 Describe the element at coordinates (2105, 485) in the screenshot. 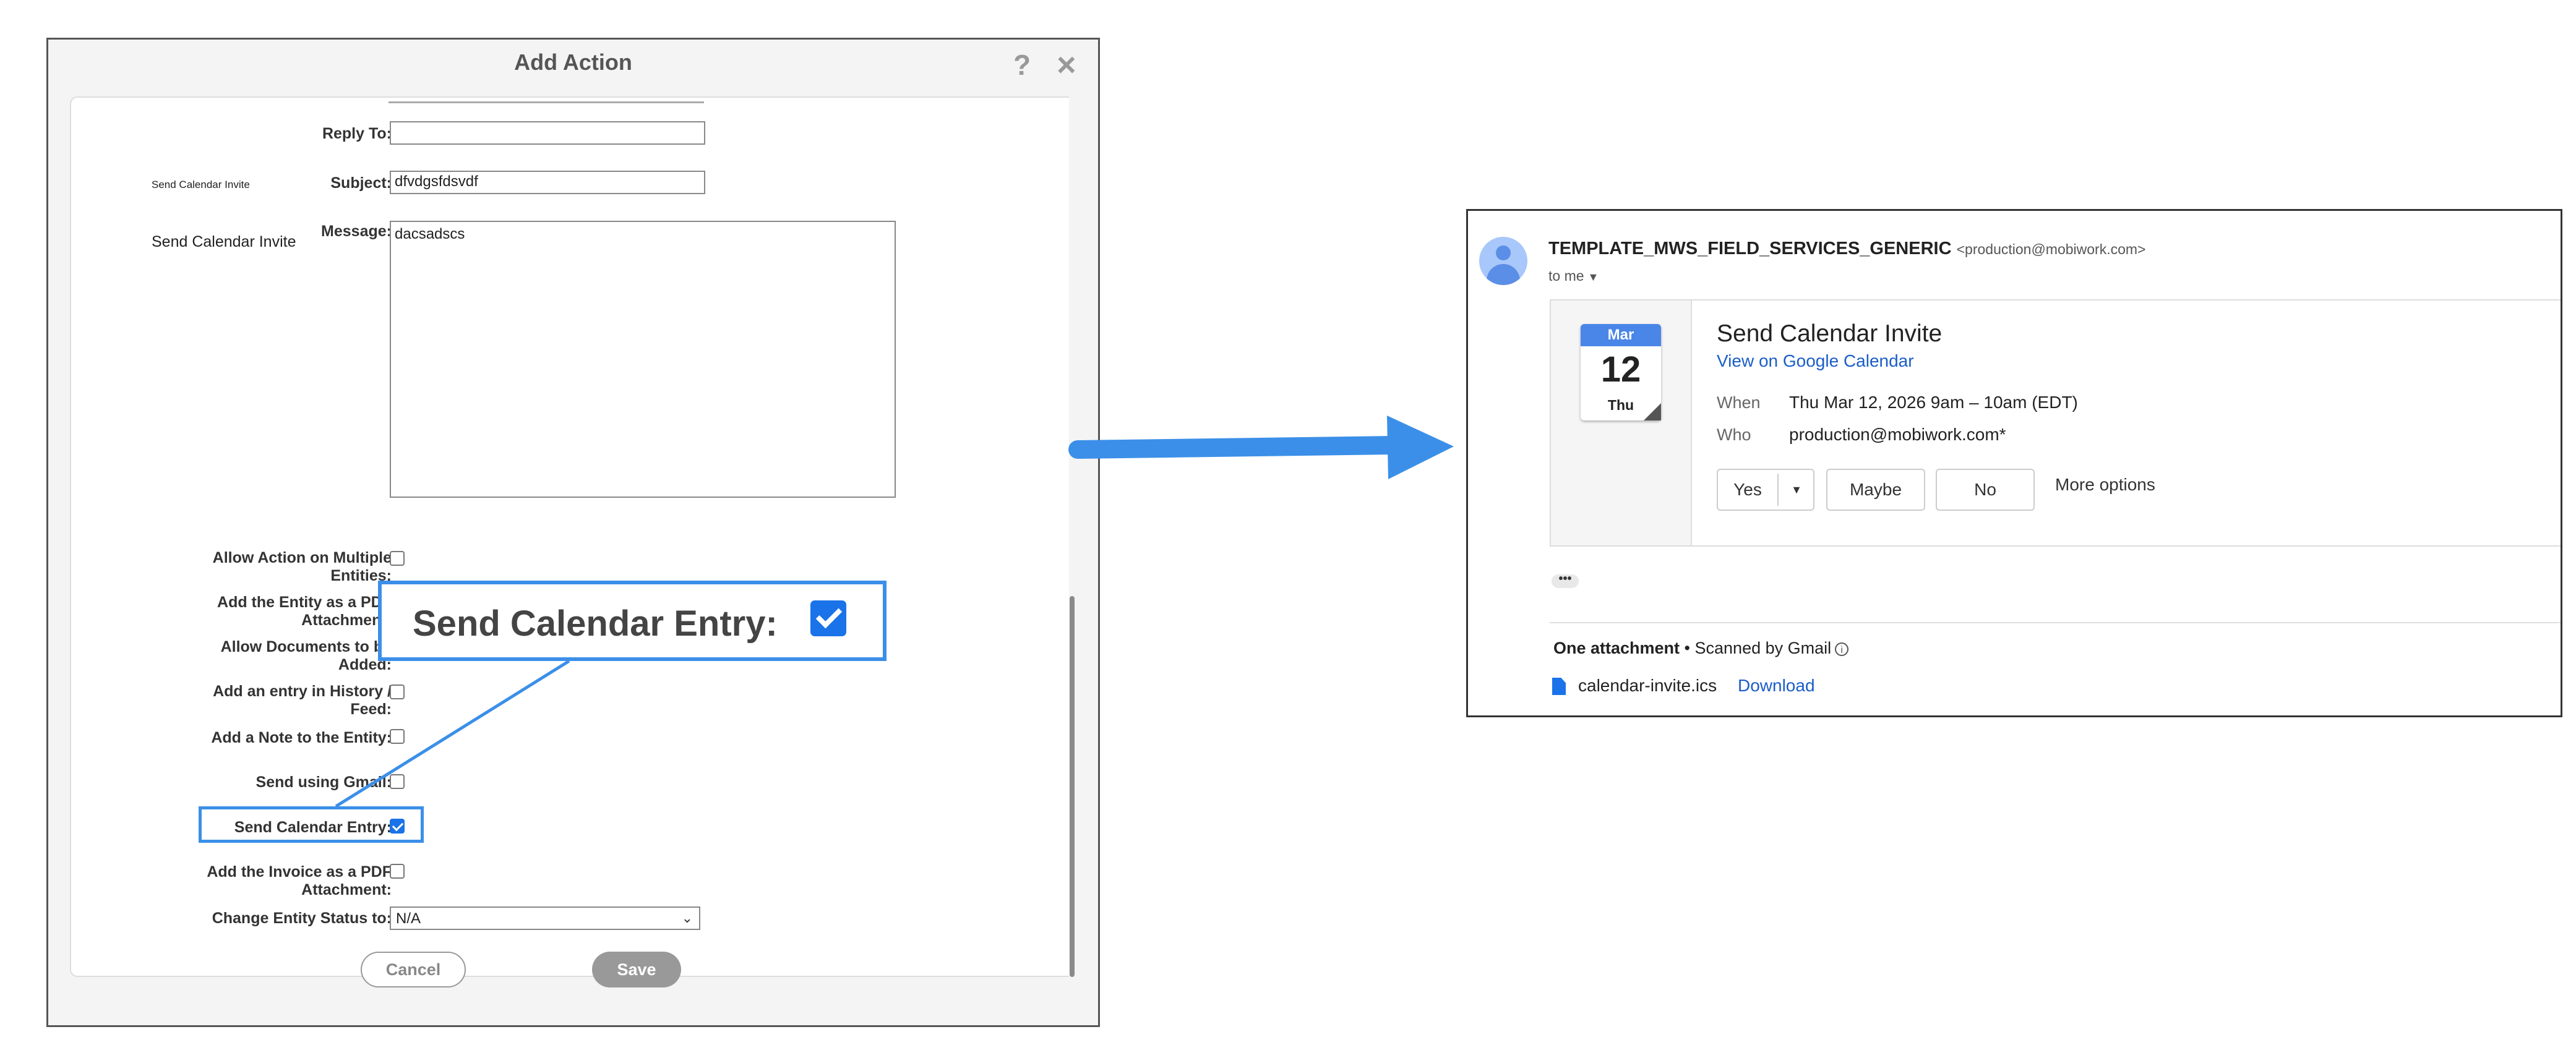

I see `more-options-link: More options` at that location.